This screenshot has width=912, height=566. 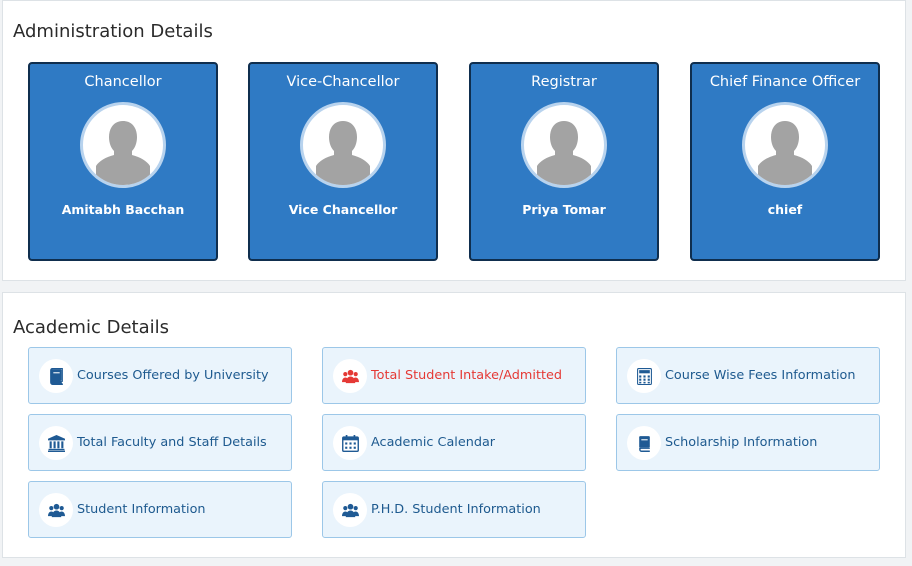 I want to click on faculty-staff-link: Total Faculty and Staff Details, so click(x=160, y=442).